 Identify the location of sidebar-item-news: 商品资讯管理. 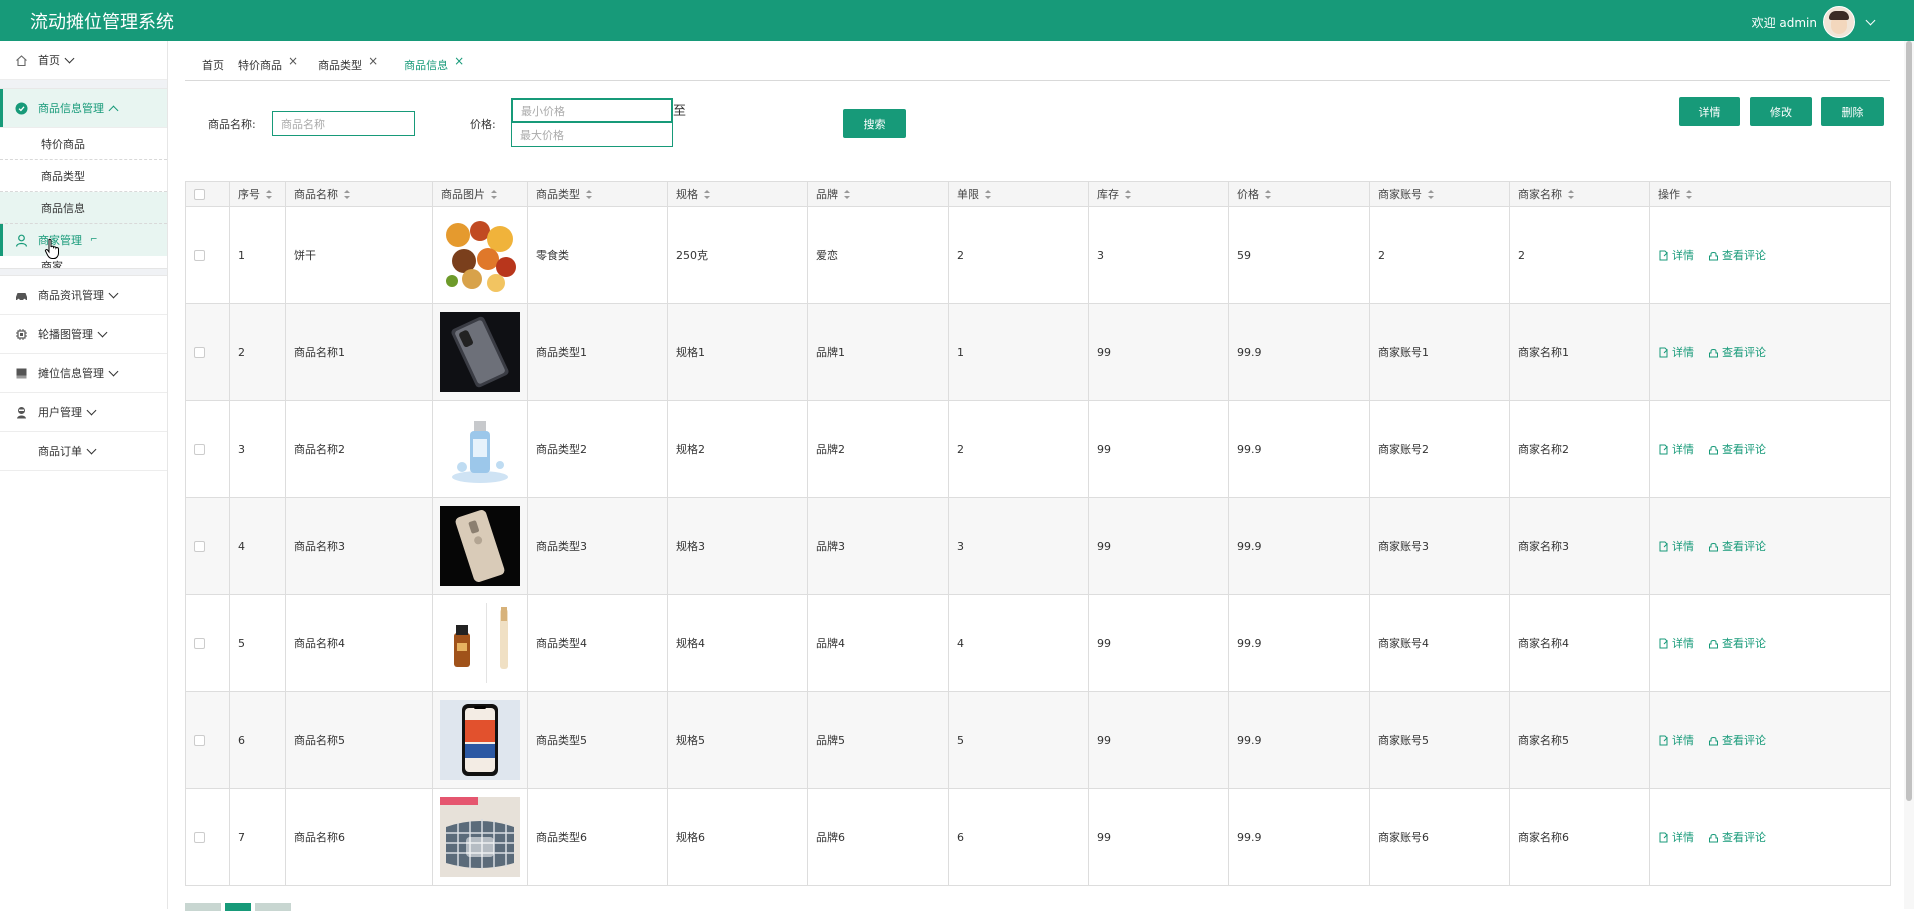
(83, 295).